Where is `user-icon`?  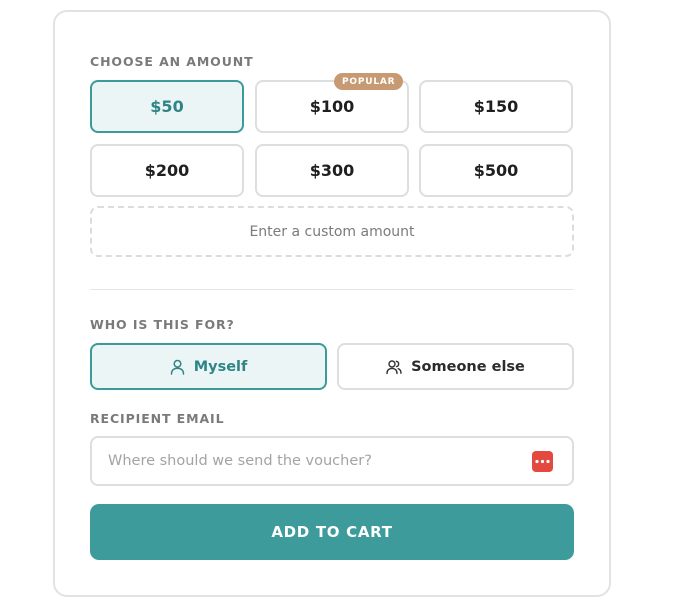
user-icon is located at coordinates (177, 367).